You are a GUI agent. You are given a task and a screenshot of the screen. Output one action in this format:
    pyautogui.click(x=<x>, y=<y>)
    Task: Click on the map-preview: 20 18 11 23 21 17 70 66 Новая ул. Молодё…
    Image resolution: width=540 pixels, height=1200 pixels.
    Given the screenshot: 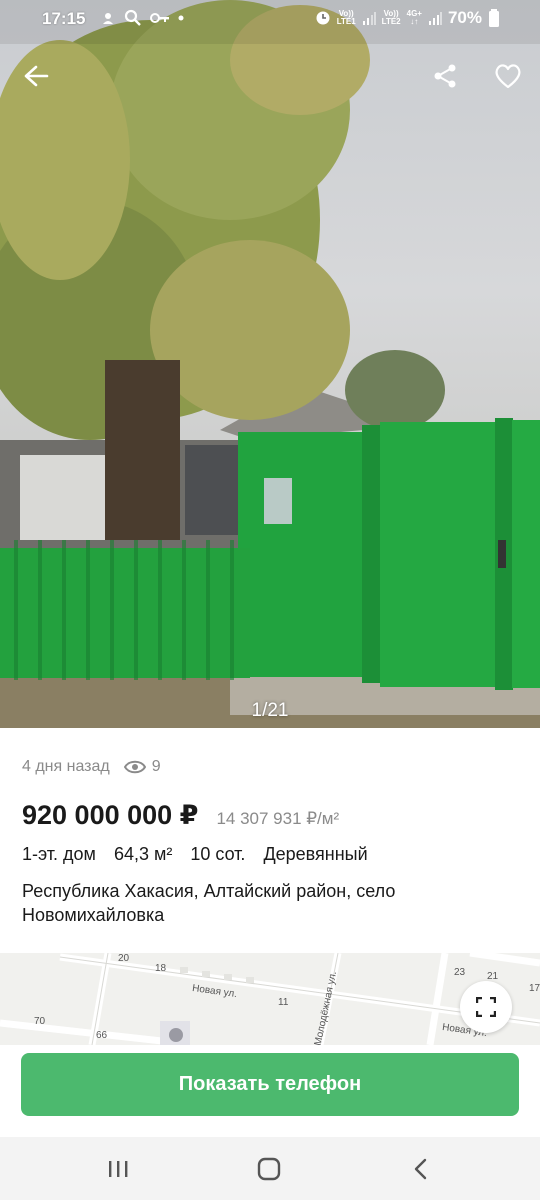 What is the action you would take?
    pyautogui.click(x=270, y=999)
    